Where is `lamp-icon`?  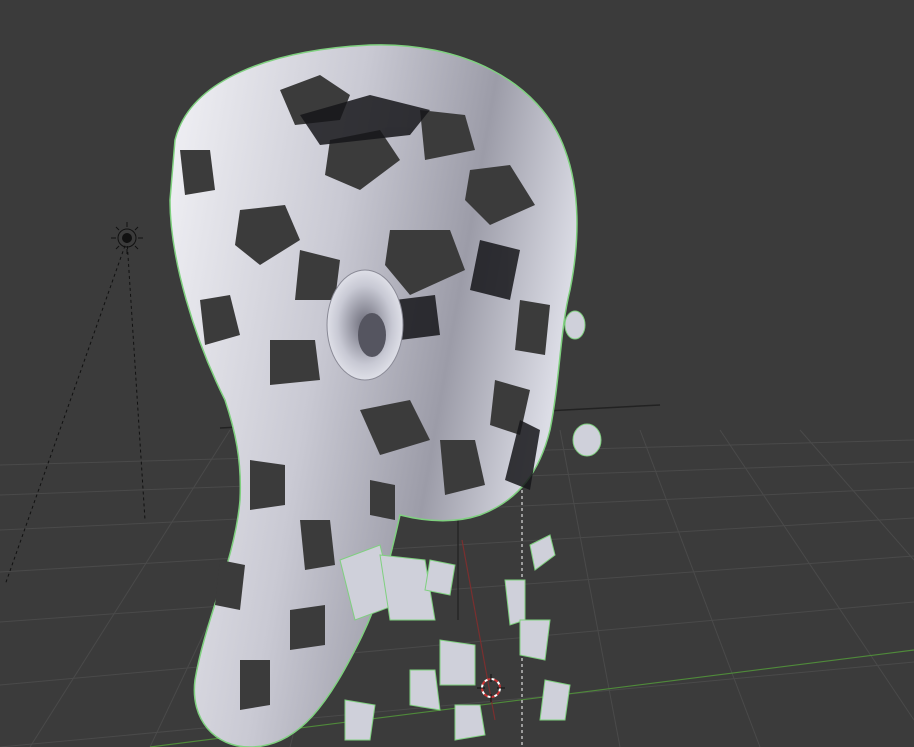 lamp-icon is located at coordinates (75, 404).